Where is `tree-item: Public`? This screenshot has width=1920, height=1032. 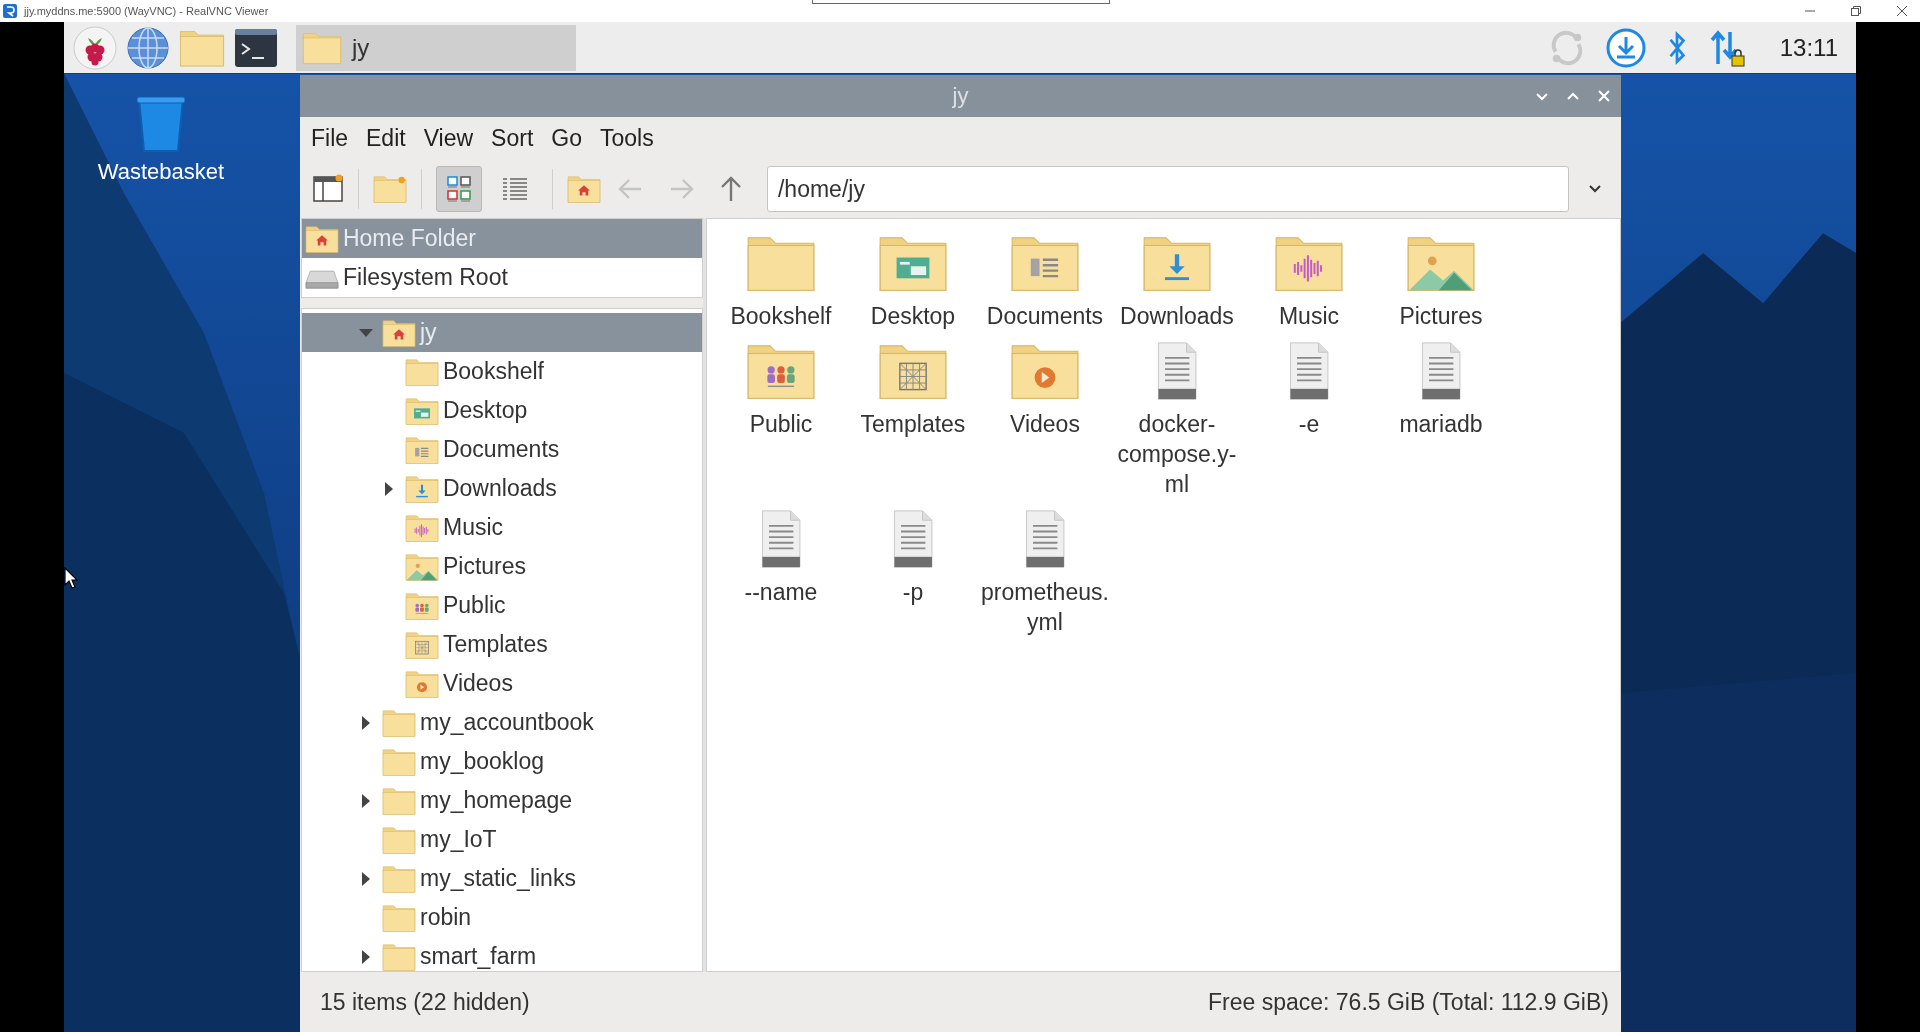 tree-item: Public is located at coordinates (501, 605).